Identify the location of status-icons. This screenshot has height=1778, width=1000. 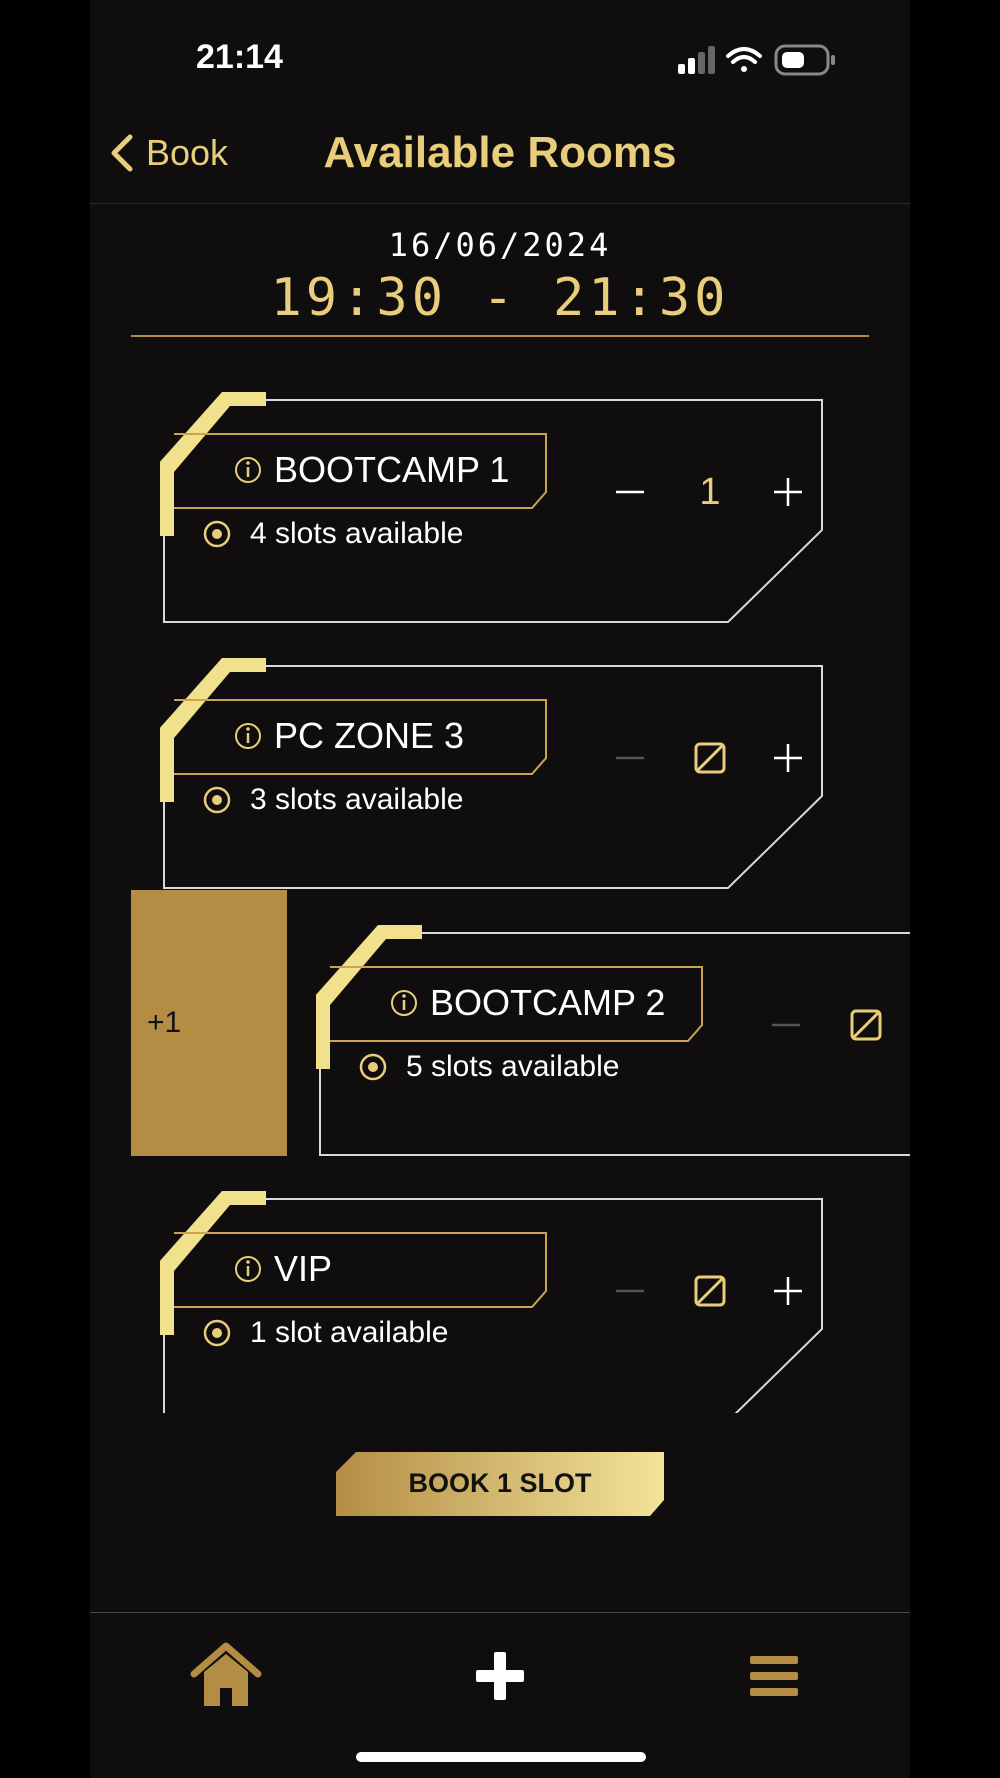
(761, 64).